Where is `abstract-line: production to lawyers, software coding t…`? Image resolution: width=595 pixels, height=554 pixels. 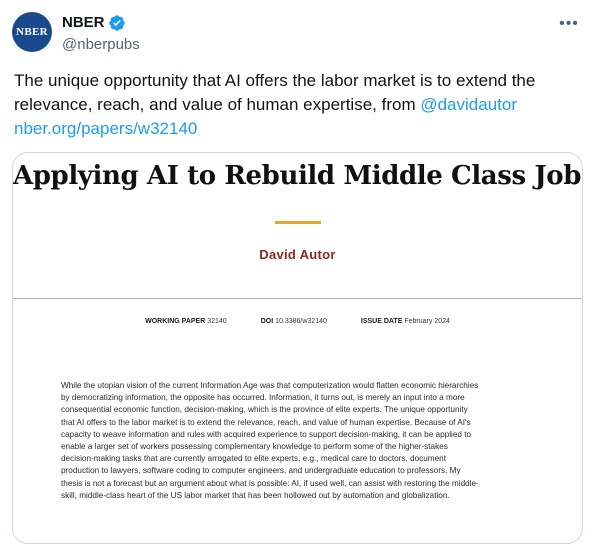
abstract-line: production to lawyers, software coding t… is located at coordinates (261, 471).